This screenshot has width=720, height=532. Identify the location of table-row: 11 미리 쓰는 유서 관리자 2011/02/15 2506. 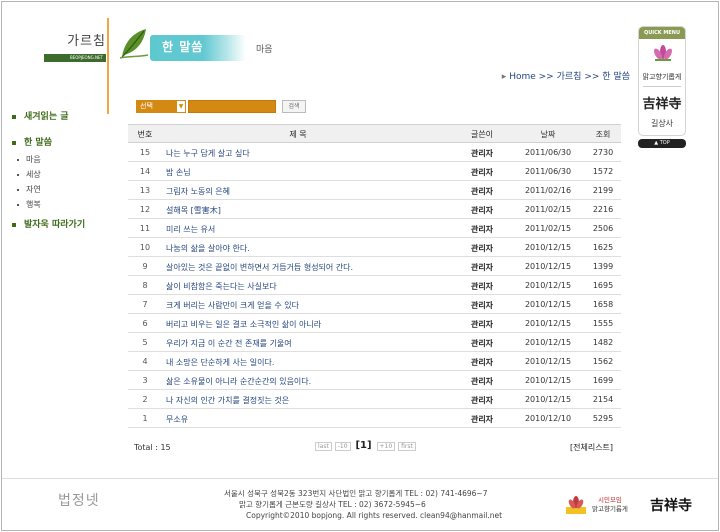
(374, 228).